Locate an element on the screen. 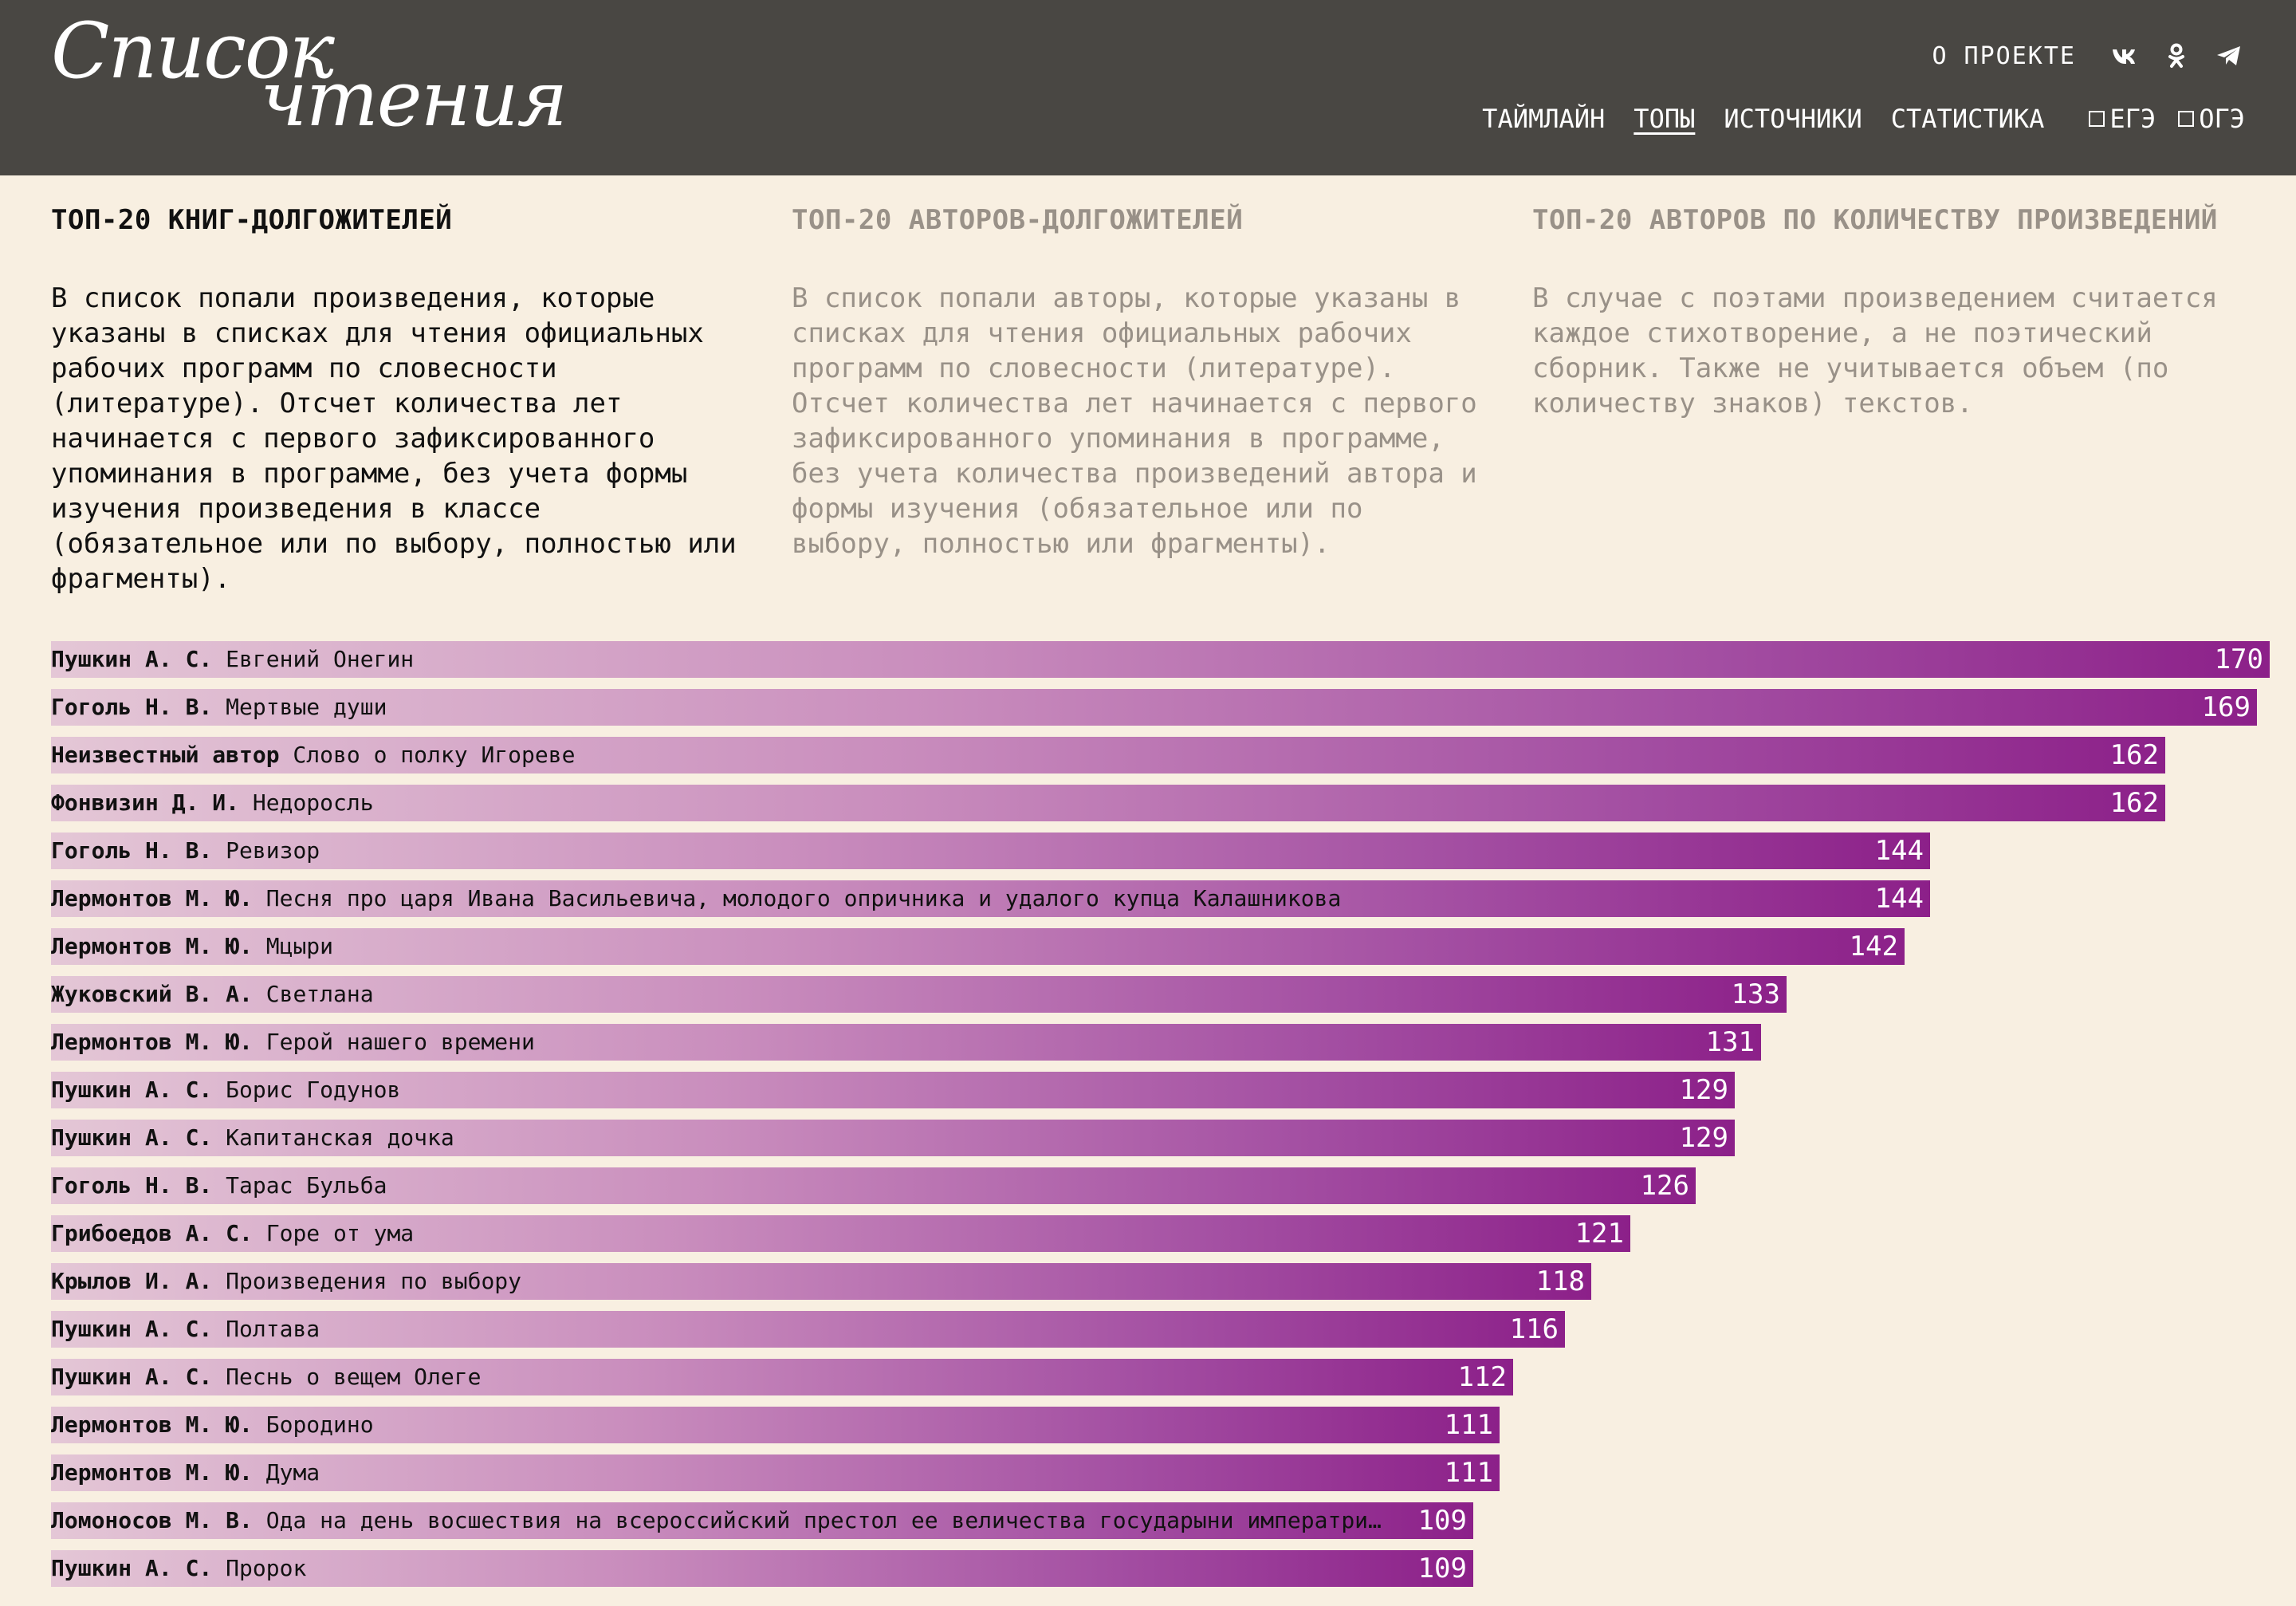 The image size is (2296, 1606). bar-row: Пушкин А. С. Капитанская дочка 129 is located at coordinates (893, 1138).